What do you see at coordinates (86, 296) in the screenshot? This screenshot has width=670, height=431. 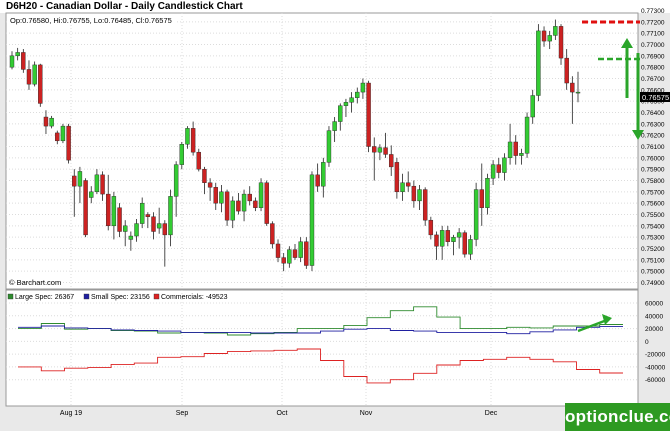 I see `cot-legend-swatch` at bounding box center [86, 296].